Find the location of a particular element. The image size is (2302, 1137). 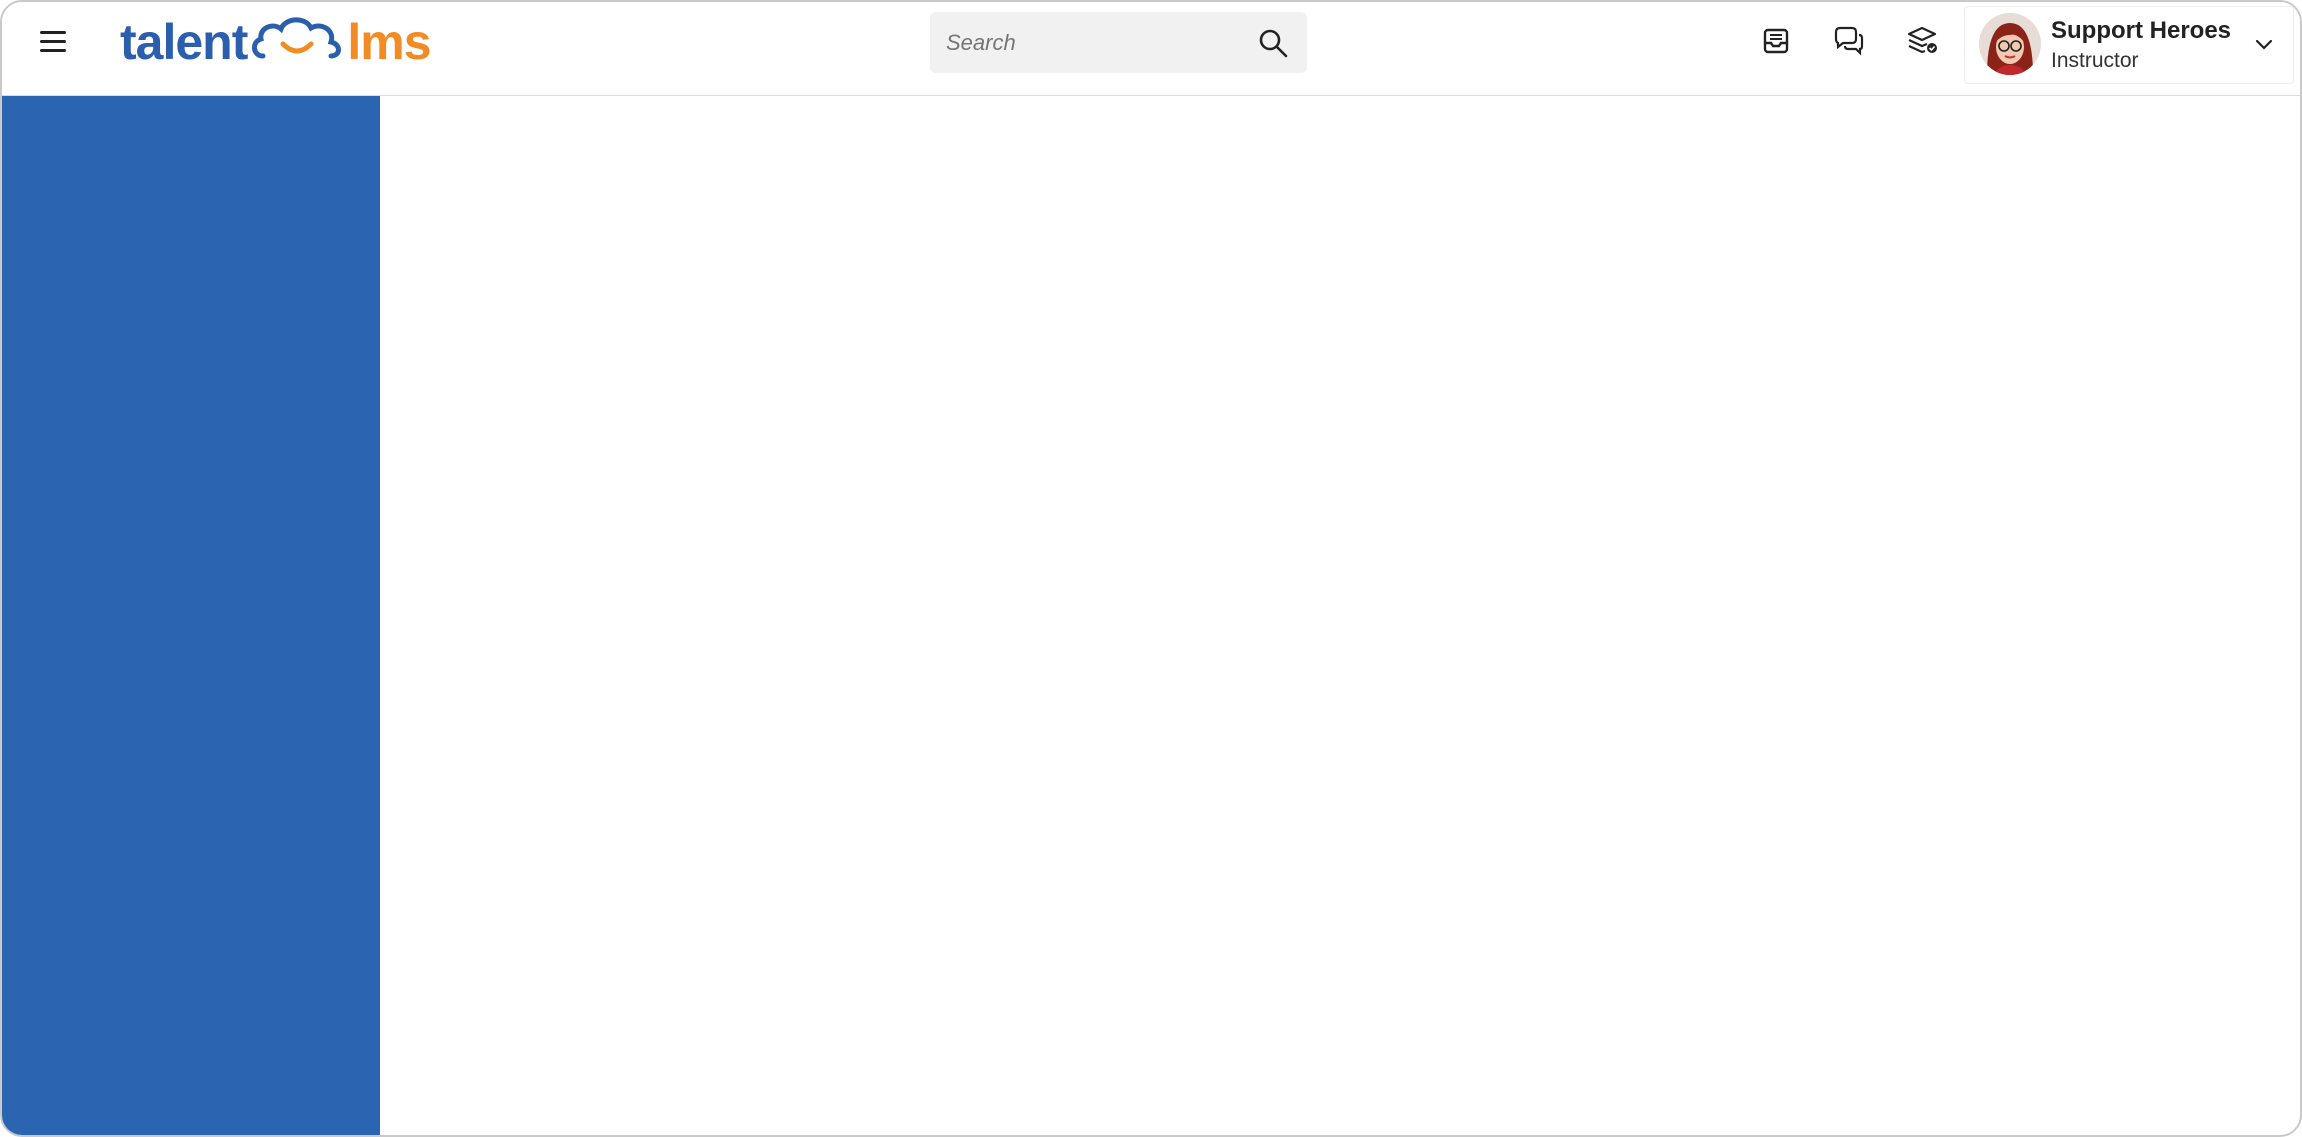

user-role: Instructor is located at coordinates (2095, 60).